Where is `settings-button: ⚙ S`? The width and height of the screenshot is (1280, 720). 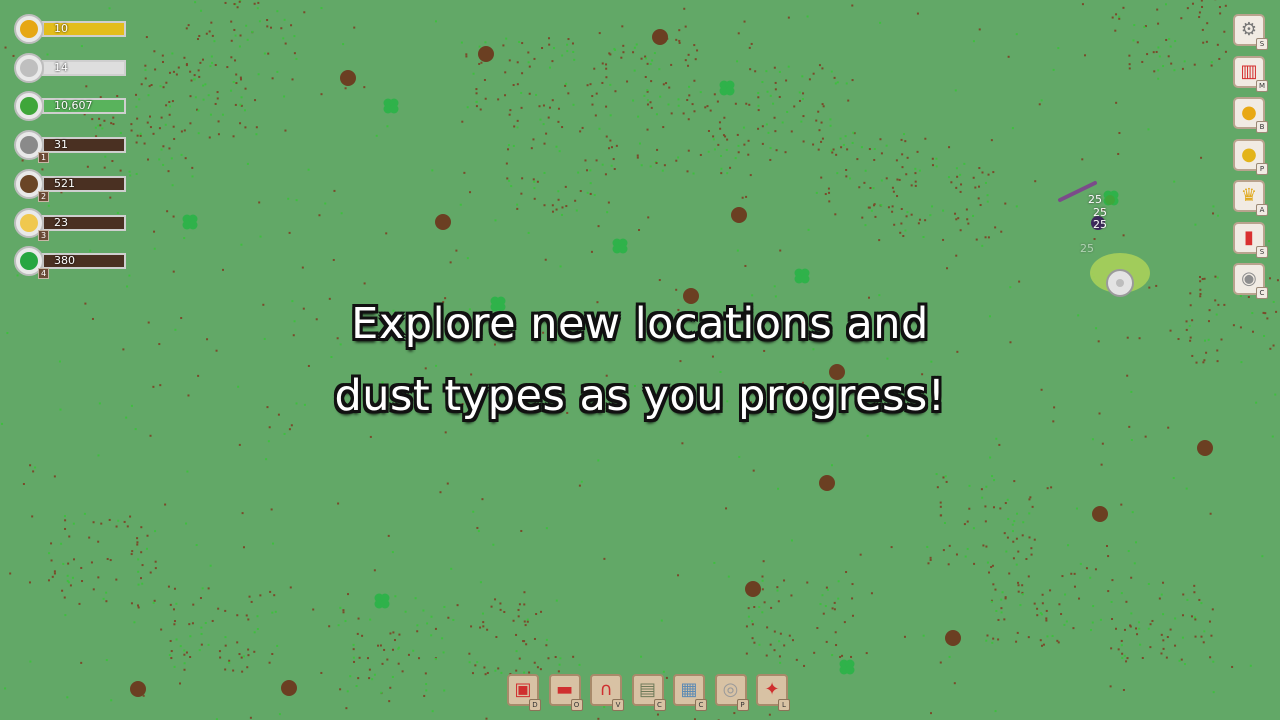 settings-button: ⚙ S is located at coordinates (1250, 32).